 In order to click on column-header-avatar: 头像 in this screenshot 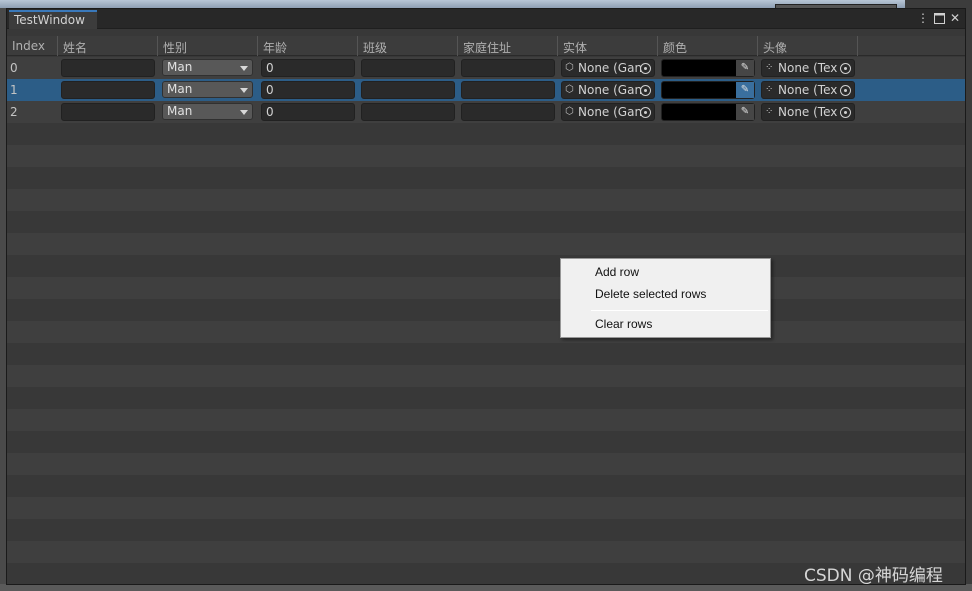, I will do `click(808, 46)`.